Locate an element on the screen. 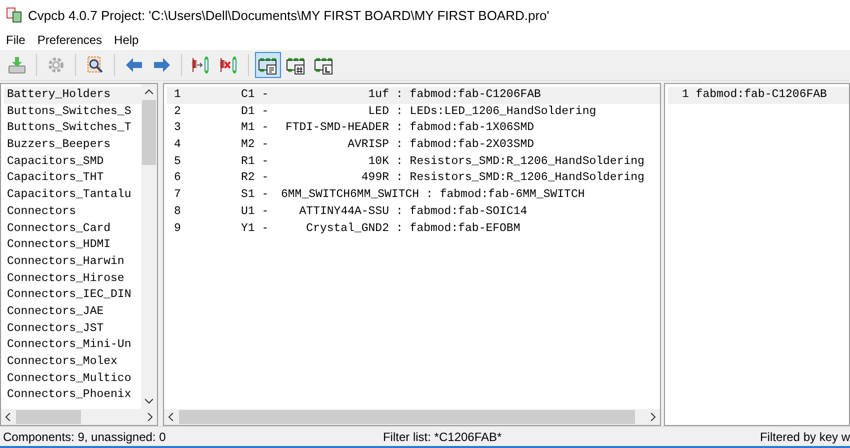 This screenshot has width=850, height=448. library-item: Connectors_Card is located at coordinates (72, 229).